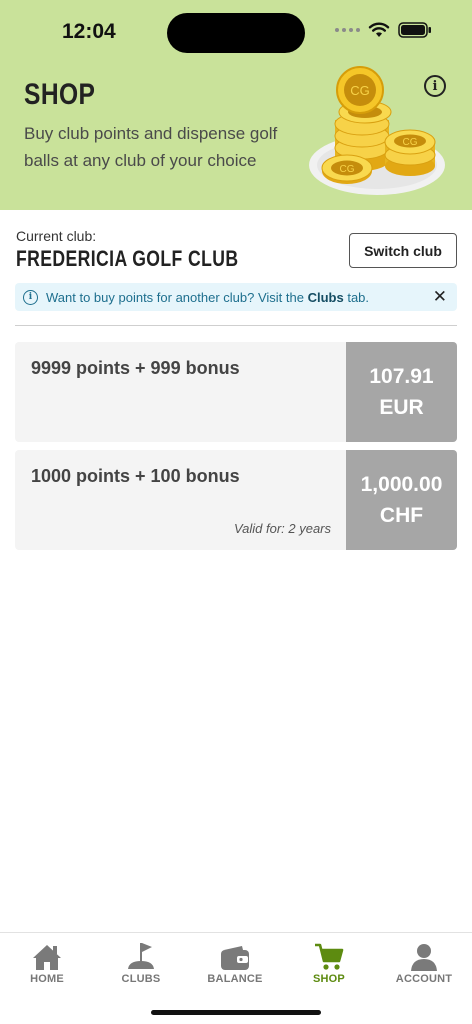 The height and width of the screenshot is (1024, 472). What do you see at coordinates (424, 979) in the screenshot?
I see `tab-label: ACCOUNT` at bounding box center [424, 979].